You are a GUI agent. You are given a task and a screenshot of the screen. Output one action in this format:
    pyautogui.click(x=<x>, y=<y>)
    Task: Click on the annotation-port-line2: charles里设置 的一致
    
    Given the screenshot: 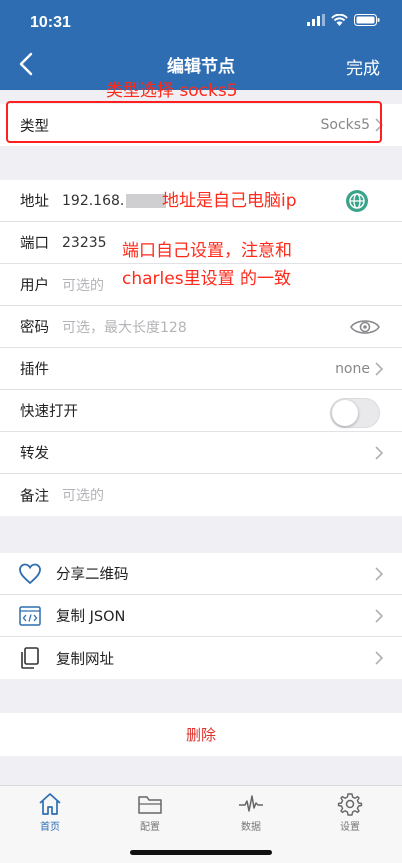 What is the action you would take?
    pyautogui.click(x=206, y=279)
    